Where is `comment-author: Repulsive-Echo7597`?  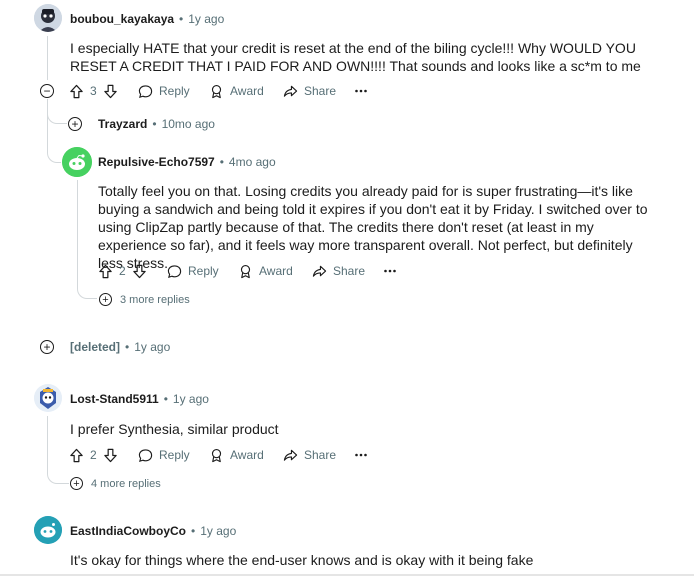 comment-author: Repulsive-Echo7597 is located at coordinates (156, 162).